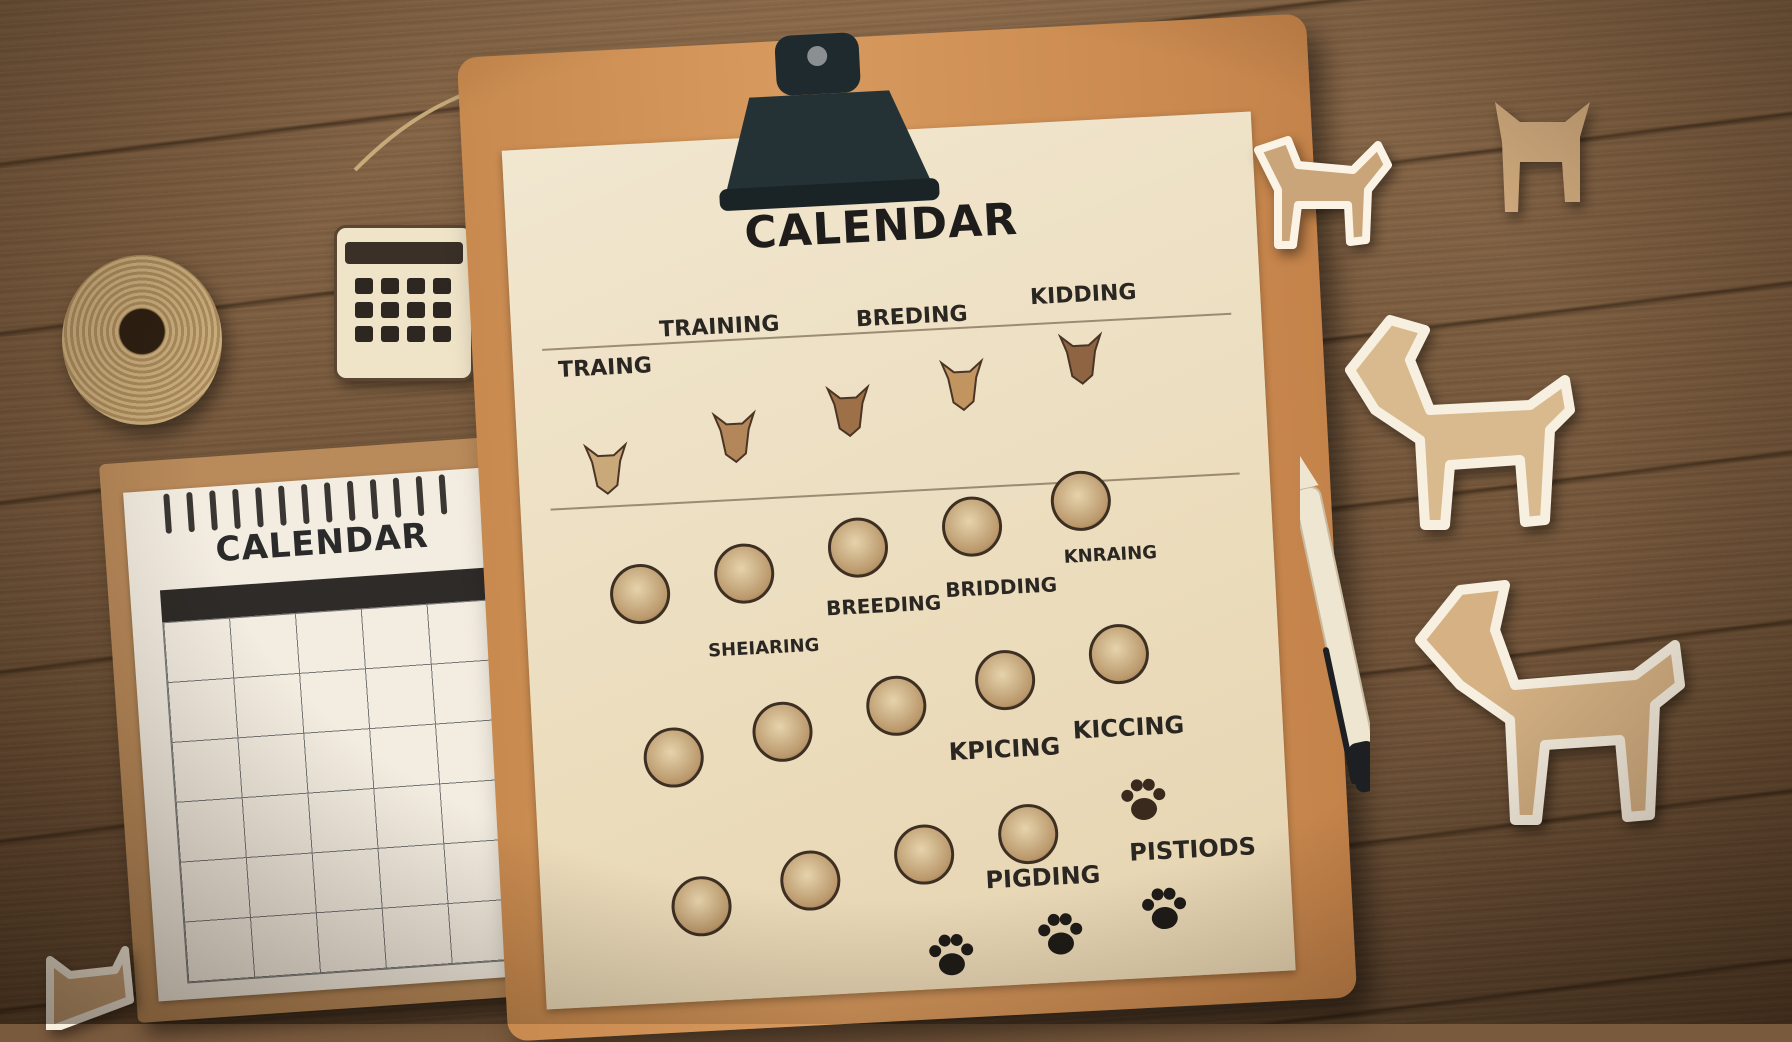 The height and width of the screenshot is (1042, 1792). I want to click on notepad-day-grid, so click(339, 791).